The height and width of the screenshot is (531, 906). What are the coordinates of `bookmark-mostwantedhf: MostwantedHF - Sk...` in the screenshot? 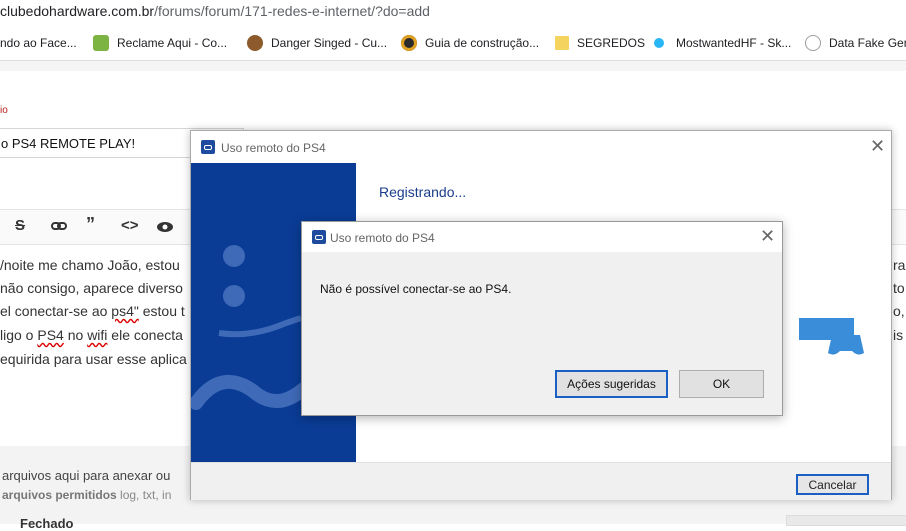 It's located at (722, 43).